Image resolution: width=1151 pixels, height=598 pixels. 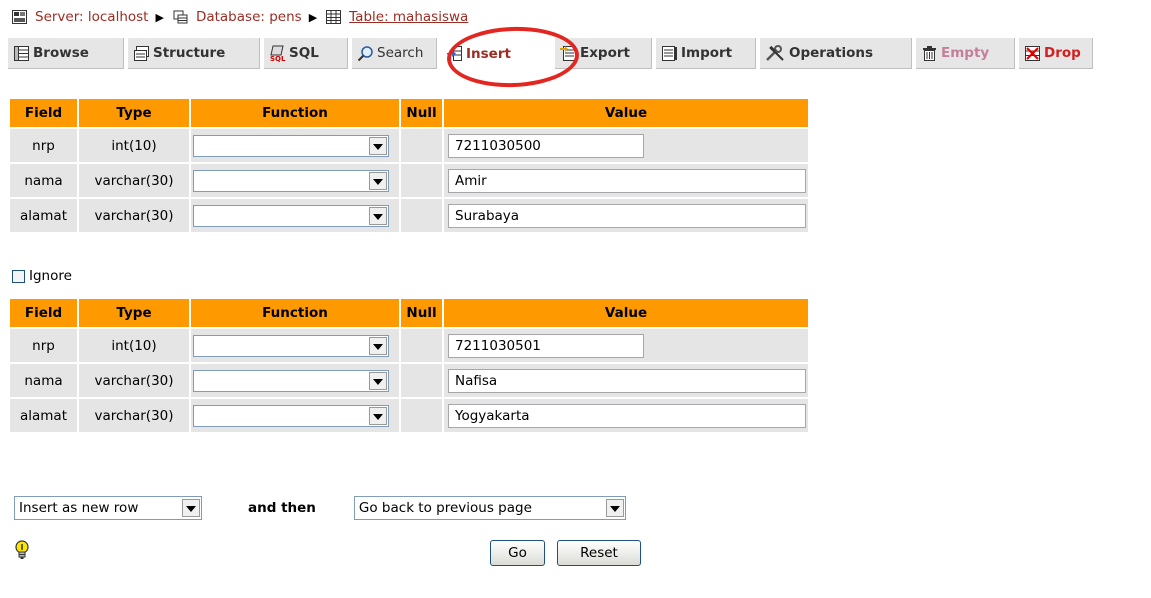 I want to click on lightbulb-icon, so click(x=22, y=550).